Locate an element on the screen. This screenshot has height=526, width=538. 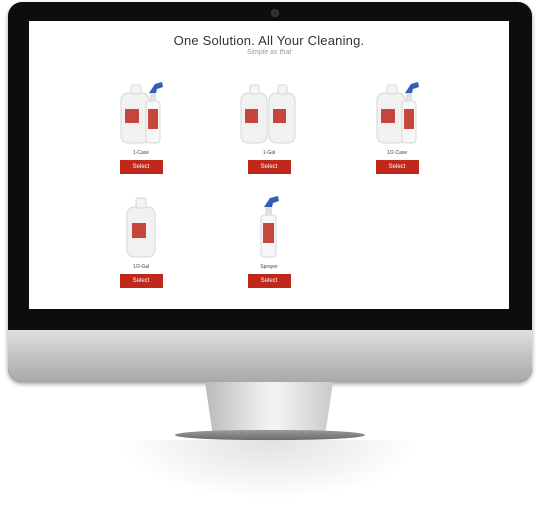
select-button-sprayer: Select is located at coordinates (269, 281).